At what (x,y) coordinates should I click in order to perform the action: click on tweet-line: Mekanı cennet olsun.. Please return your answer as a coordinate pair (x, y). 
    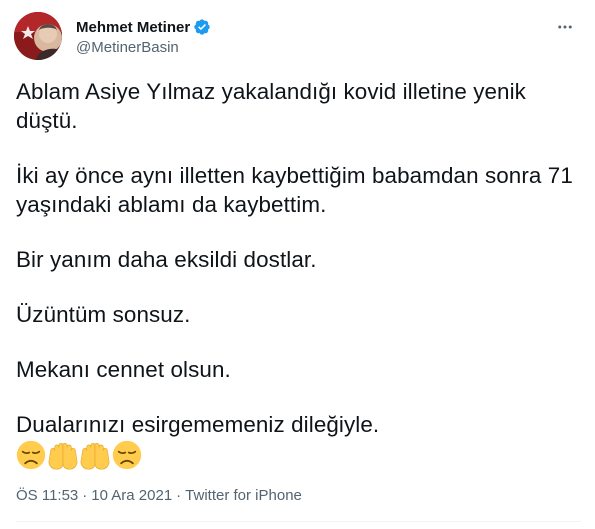
    Looking at the image, I should click on (123, 369).